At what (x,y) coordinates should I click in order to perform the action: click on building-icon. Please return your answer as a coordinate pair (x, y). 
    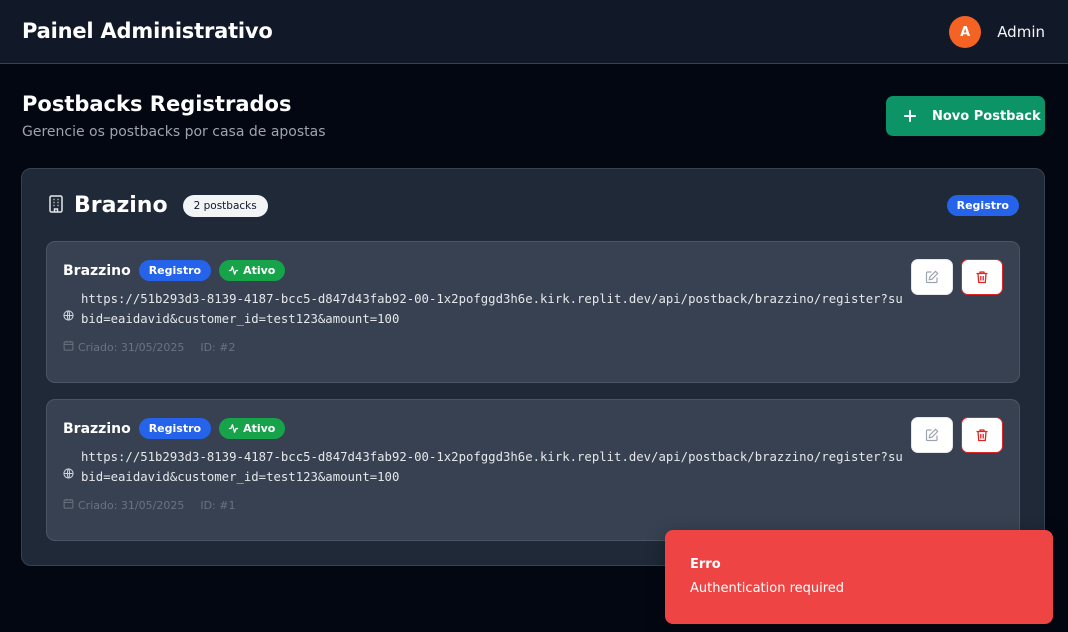
    Looking at the image, I should click on (56, 205).